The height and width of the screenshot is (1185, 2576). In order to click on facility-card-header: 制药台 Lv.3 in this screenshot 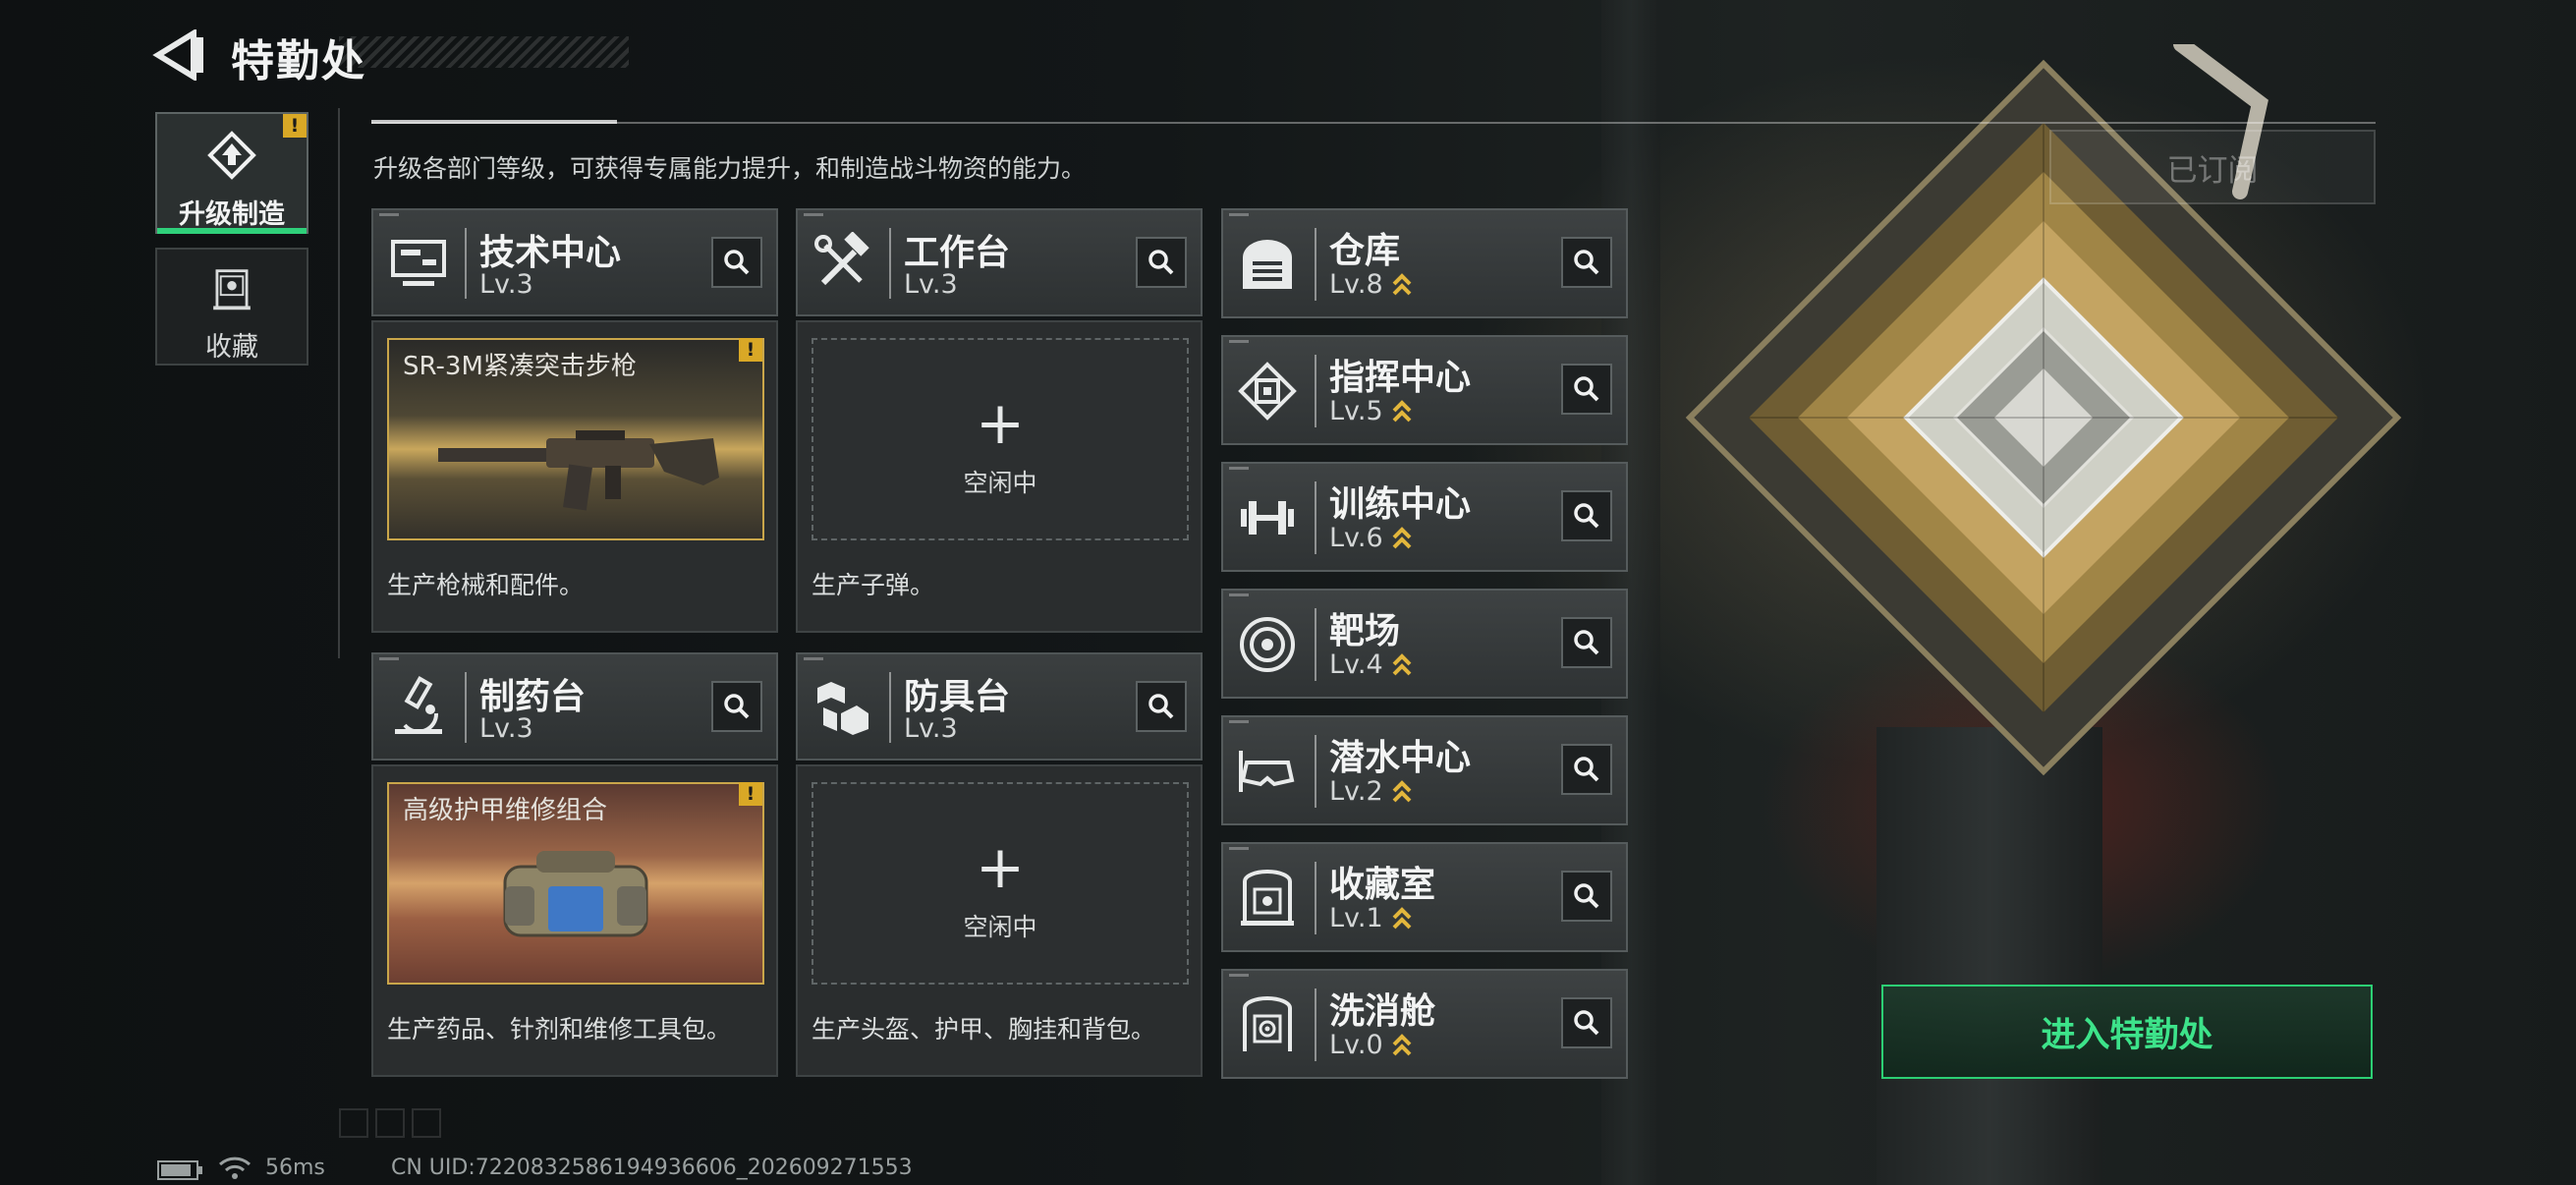, I will do `click(574, 707)`.